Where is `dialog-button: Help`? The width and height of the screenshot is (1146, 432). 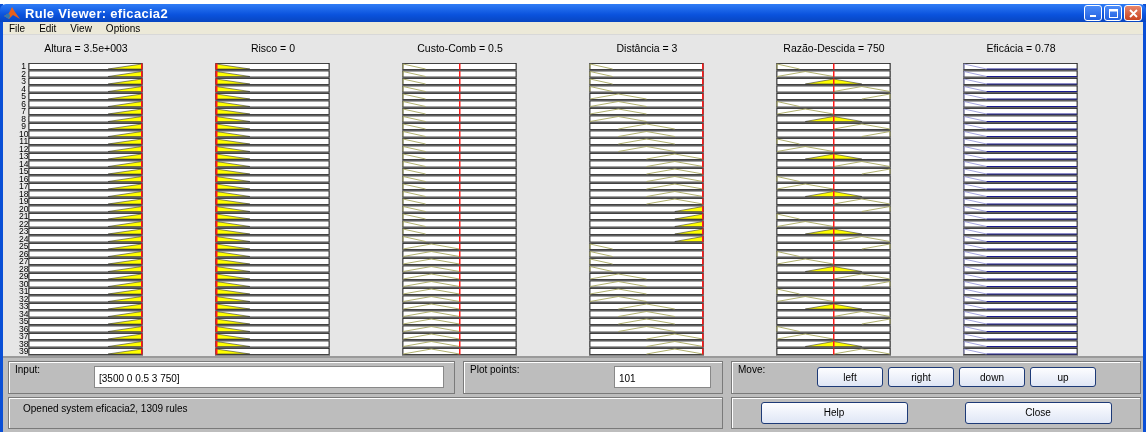 dialog-button: Help is located at coordinates (834, 412).